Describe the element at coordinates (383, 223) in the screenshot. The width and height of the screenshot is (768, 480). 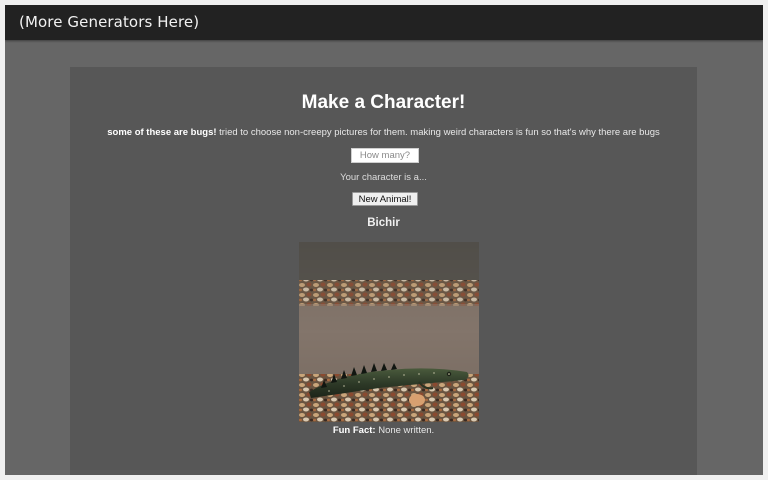
I see `animal-name: Bichir` at that location.